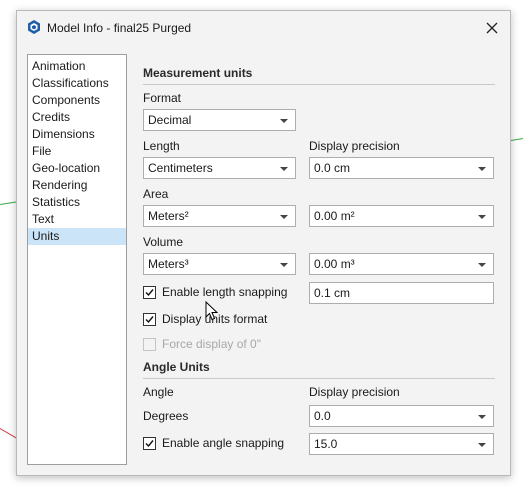 The width and height of the screenshot is (523, 493). Describe the element at coordinates (168, 264) in the screenshot. I see `volume-value: Meters³` at that location.